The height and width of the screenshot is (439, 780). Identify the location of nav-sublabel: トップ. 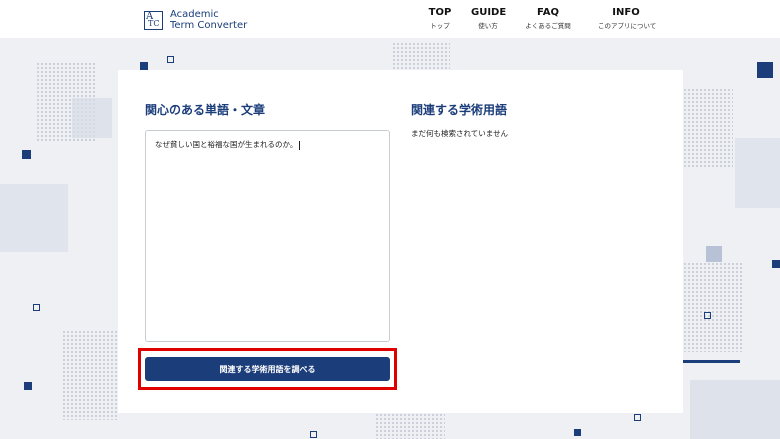
(440, 26).